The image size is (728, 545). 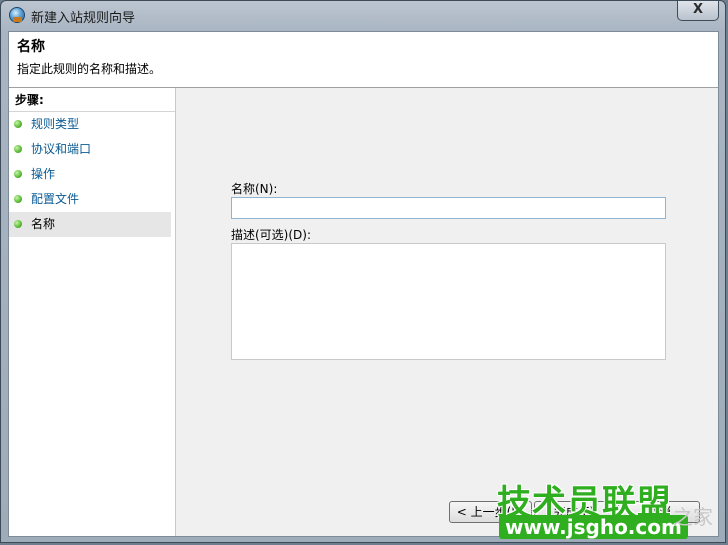 I want to click on step-name: 名称, so click(x=90, y=224).